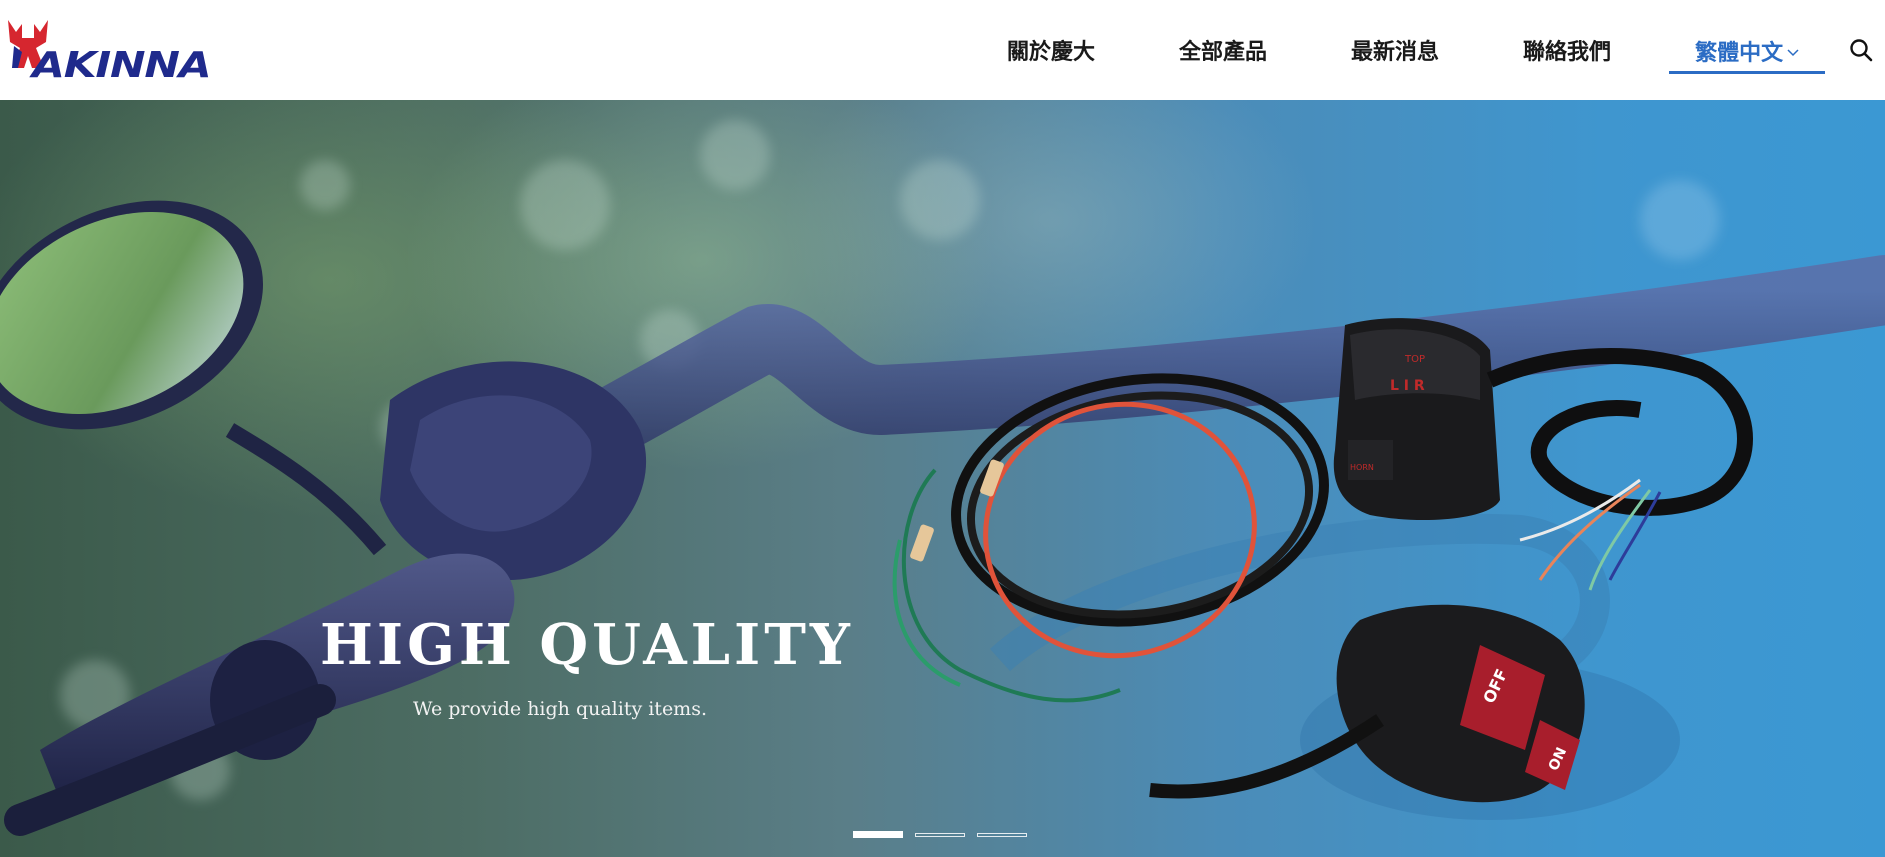 The height and width of the screenshot is (857, 1885). Describe the element at coordinates (1567, 50) in the screenshot. I see `nav-item-contact: 聯絡我們` at that location.